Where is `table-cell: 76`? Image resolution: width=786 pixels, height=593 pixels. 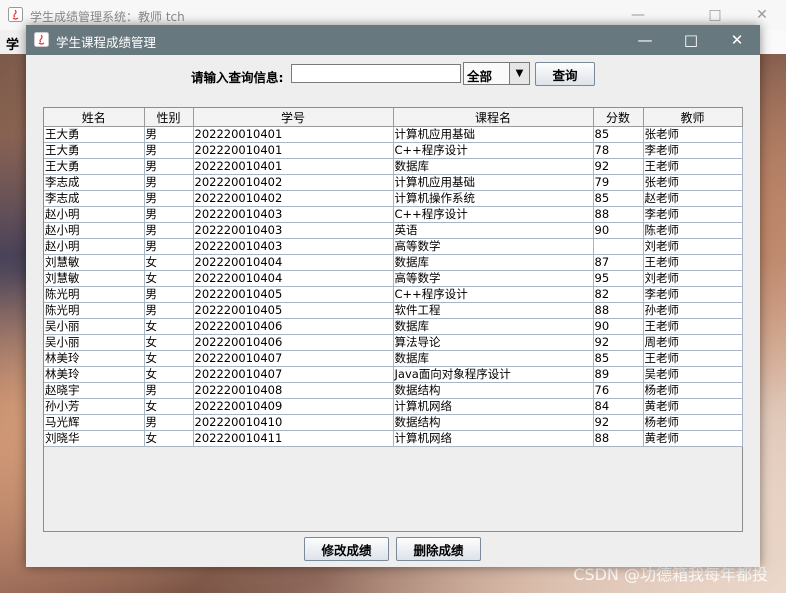
table-cell: 76 is located at coordinates (618, 390).